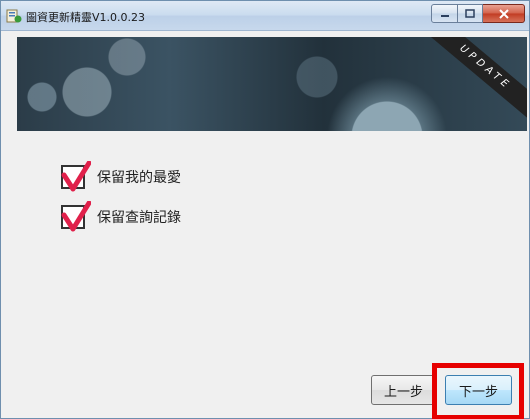  What do you see at coordinates (139, 218) in the screenshot?
I see `history-label: 保留查詢記錄` at bounding box center [139, 218].